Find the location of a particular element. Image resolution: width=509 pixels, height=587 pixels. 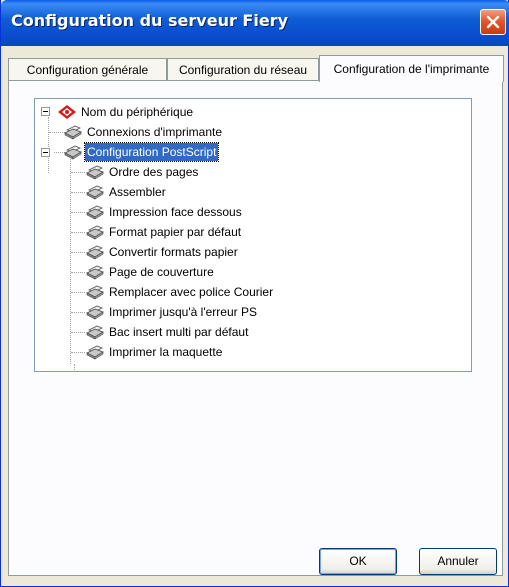

tree-child-label: Imprimer la maquette is located at coordinates (166, 352).